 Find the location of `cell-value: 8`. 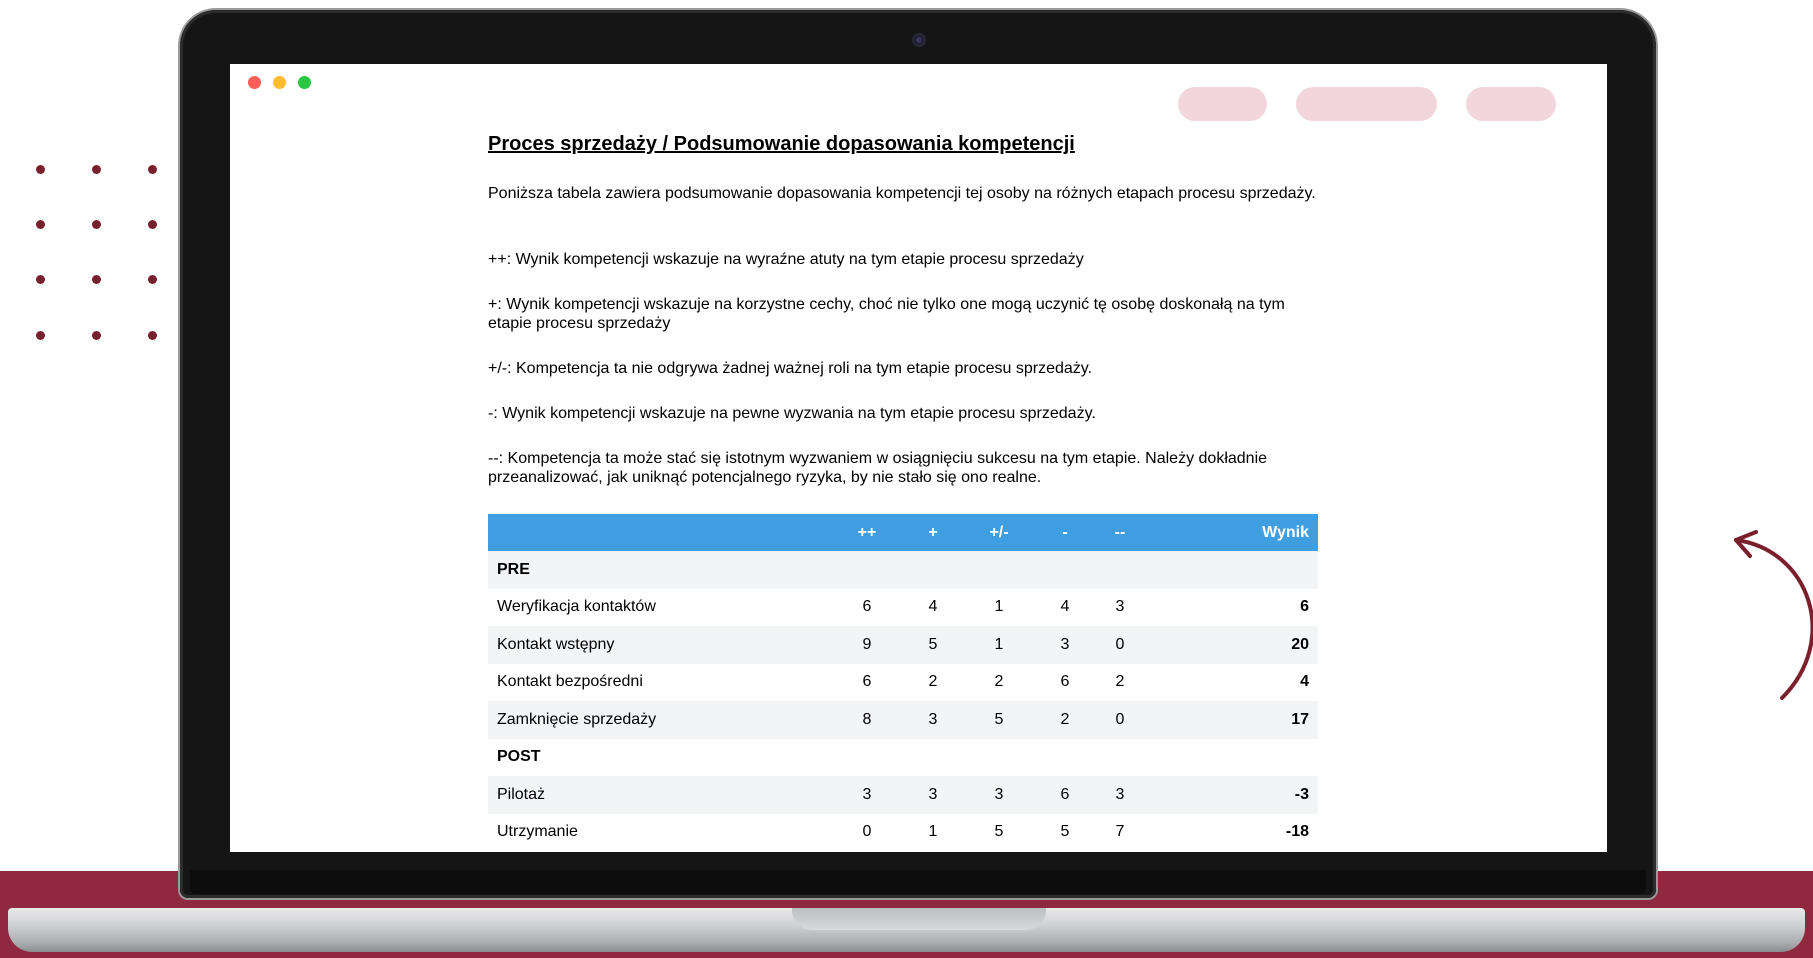

cell-value: 8 is located at coordinates (867, 720).